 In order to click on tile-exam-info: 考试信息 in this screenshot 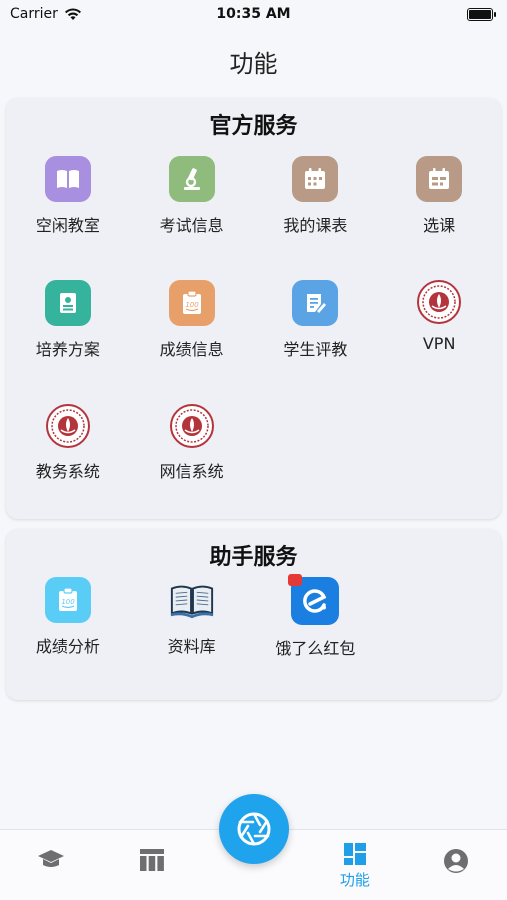, I will do `click(192, 218)`.